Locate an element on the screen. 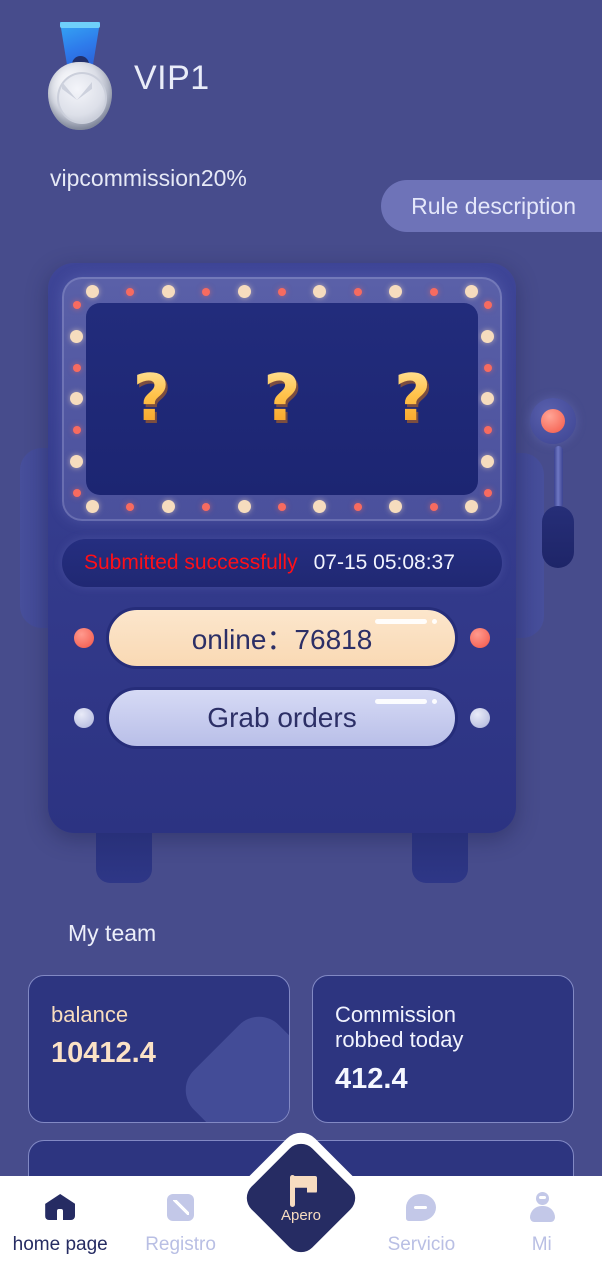 This screenshot has height=1272, width=602. machine-legs is located at coordinates (282, 861).